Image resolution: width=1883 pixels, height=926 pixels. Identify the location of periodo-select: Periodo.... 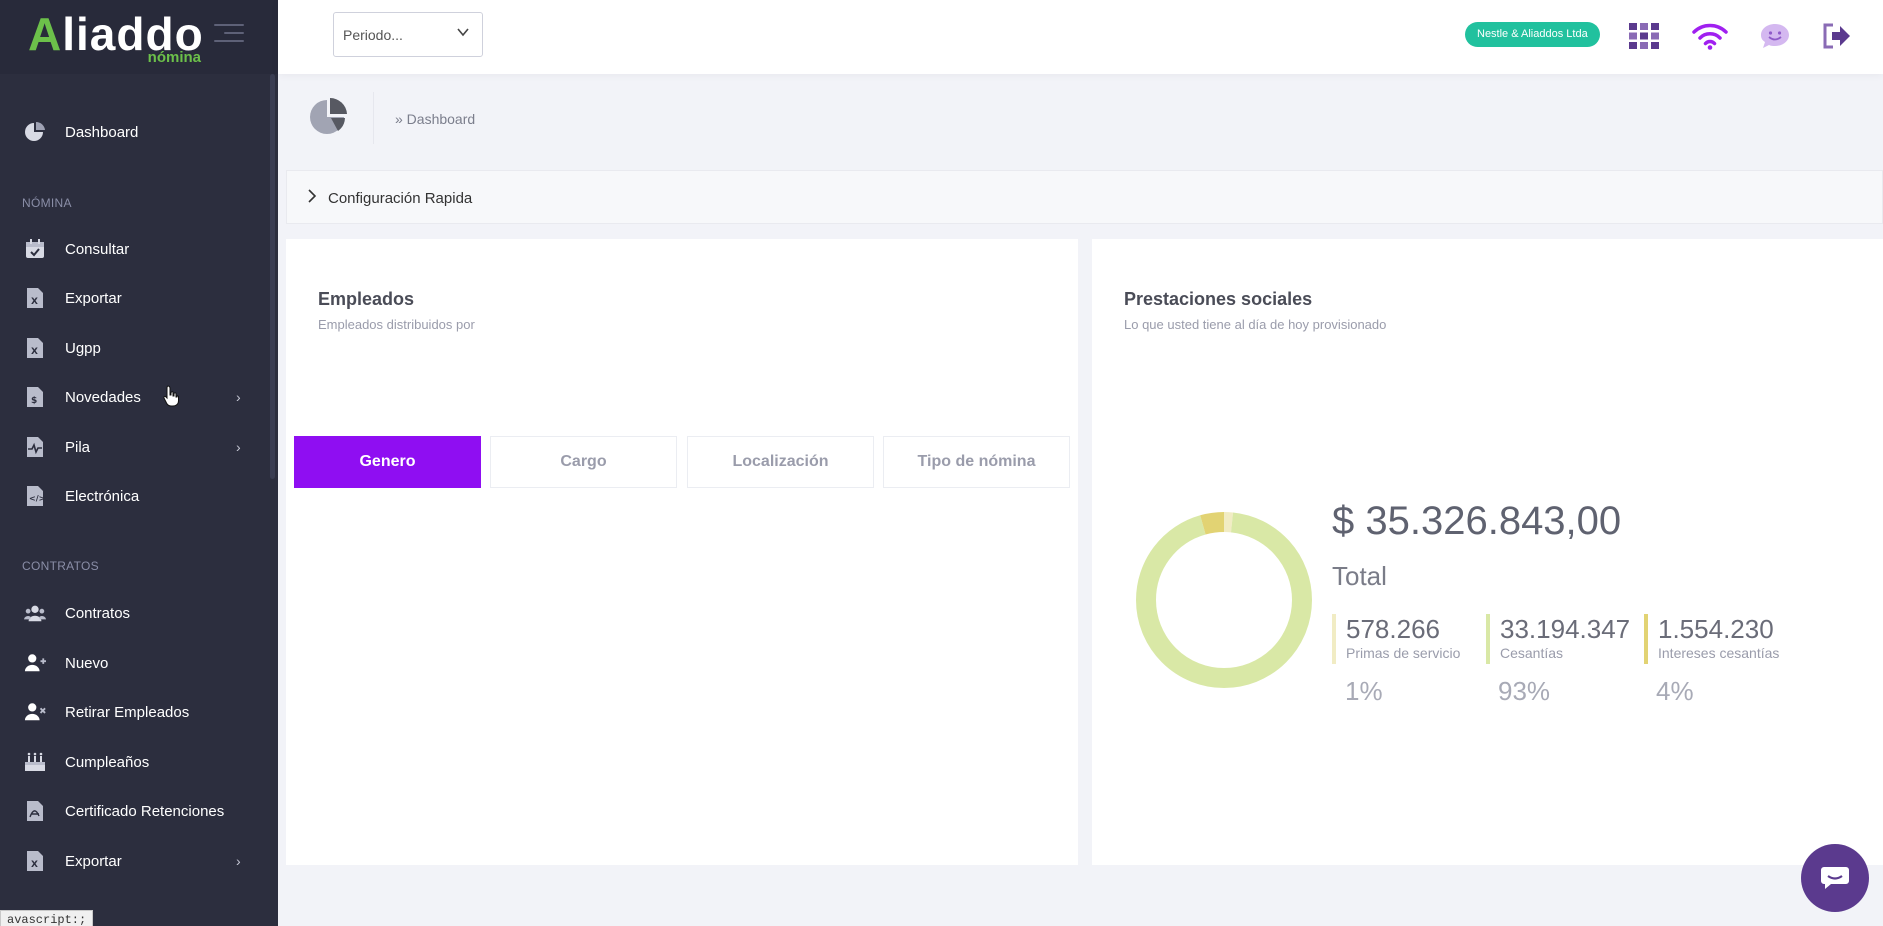
(408, 34).